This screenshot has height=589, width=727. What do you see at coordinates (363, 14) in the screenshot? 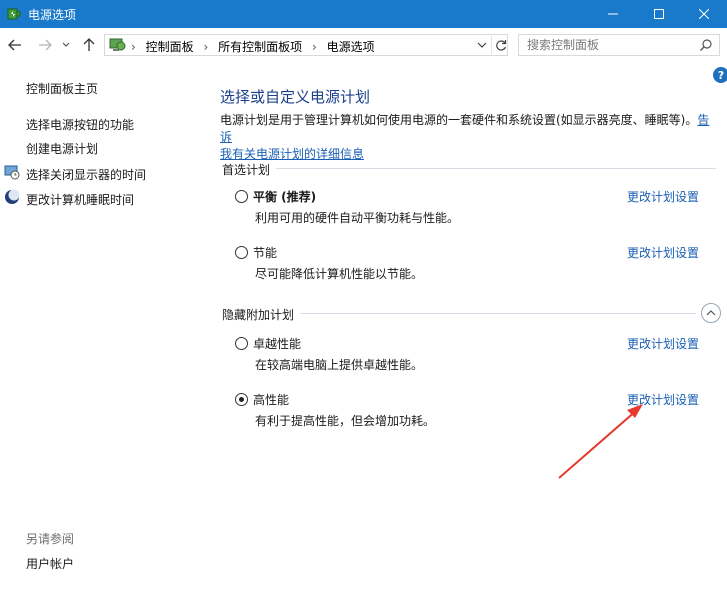
I see `title-bar: 电源选项` at bounding box center [363, 14].